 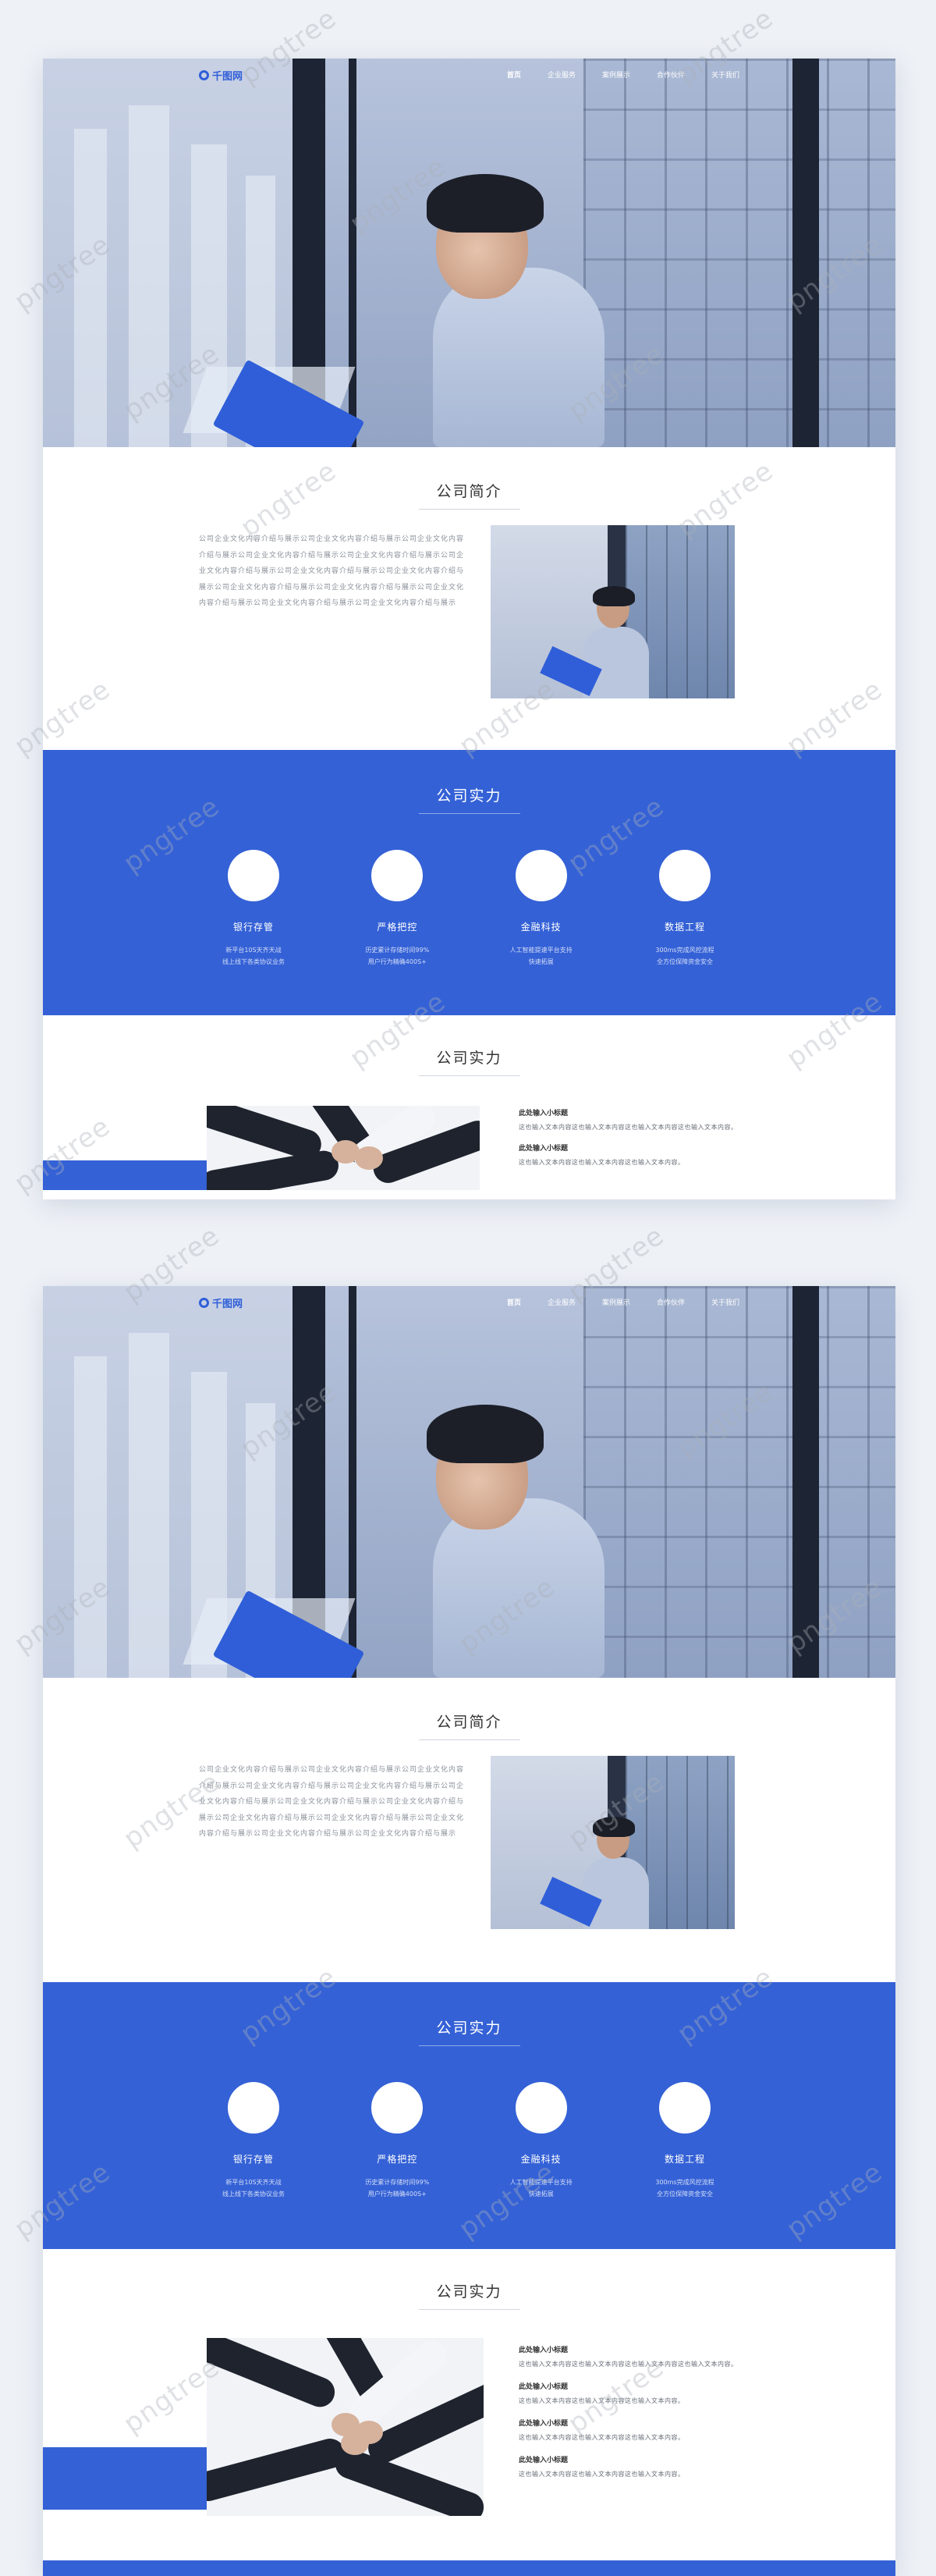 I want to click on feature-title: 金融科技, so click(x=541, y=2160).